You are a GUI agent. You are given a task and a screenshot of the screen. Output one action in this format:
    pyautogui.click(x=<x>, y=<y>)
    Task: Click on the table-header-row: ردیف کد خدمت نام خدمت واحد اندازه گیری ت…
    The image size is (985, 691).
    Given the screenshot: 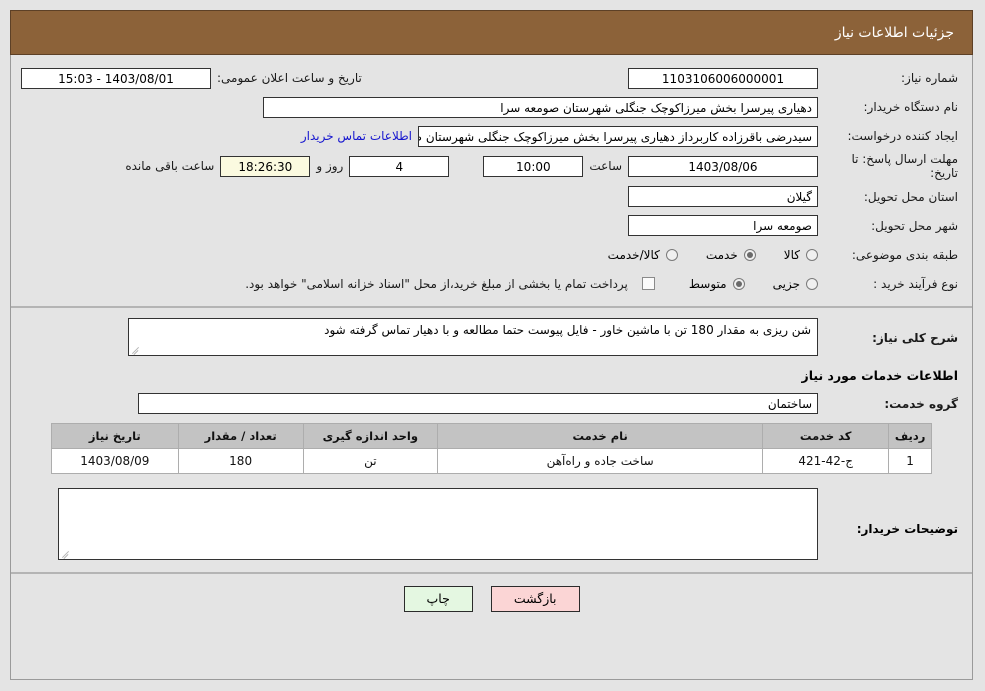 What is the action you would take?
    pyautogui.click(x=491, y=435)
    